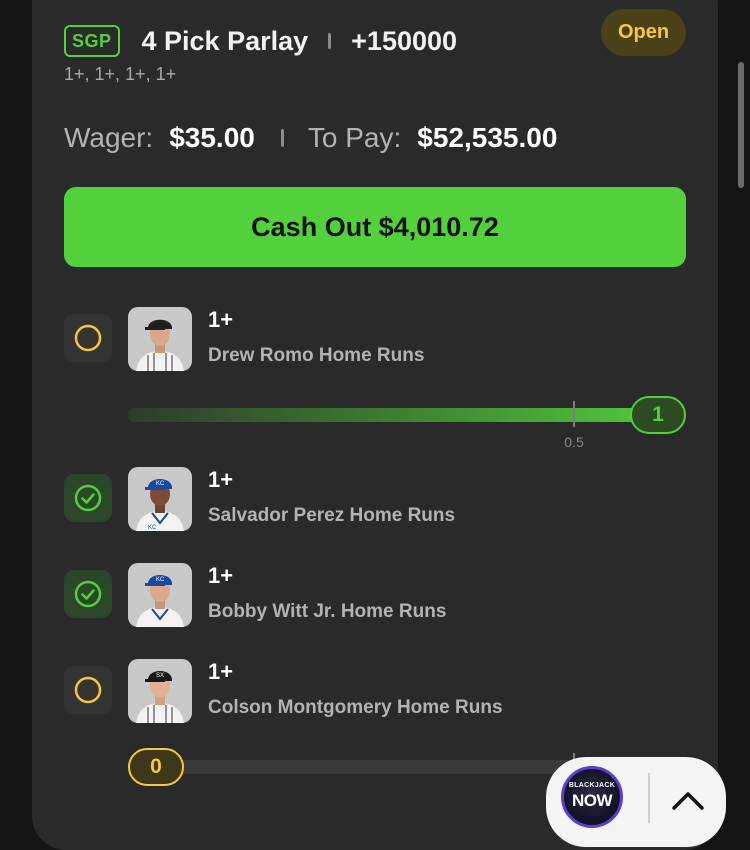 The image size is (750, 850). I want to click on pick-row: 1+ Drew Romo Home Runs, so click(375, 340).